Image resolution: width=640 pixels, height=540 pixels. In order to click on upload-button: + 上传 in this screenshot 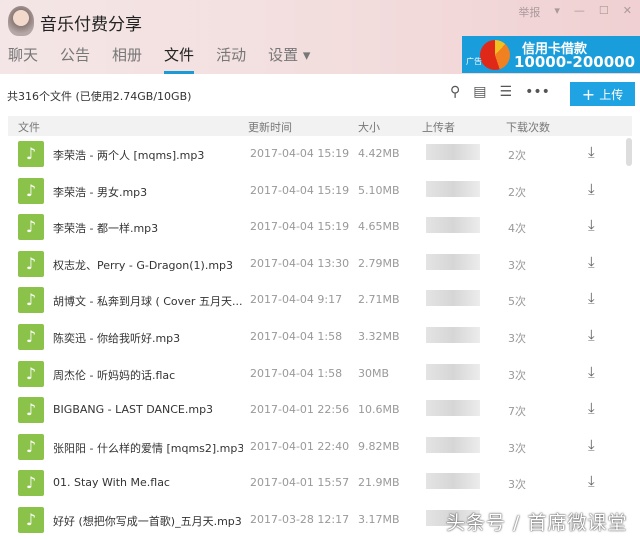, I will do `click(602, 94)`.